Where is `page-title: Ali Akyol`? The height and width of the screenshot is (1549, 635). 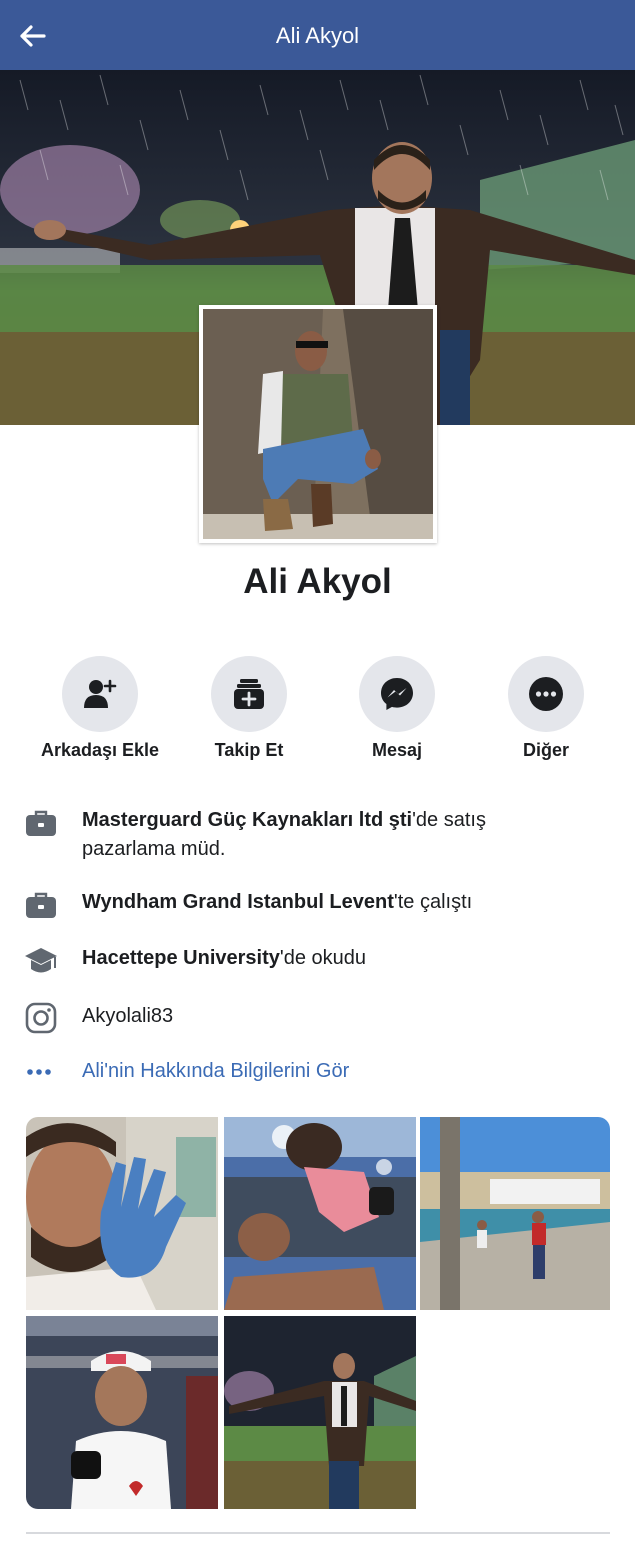 page-title: Ali Akyol is located at coordinates (317, 35).